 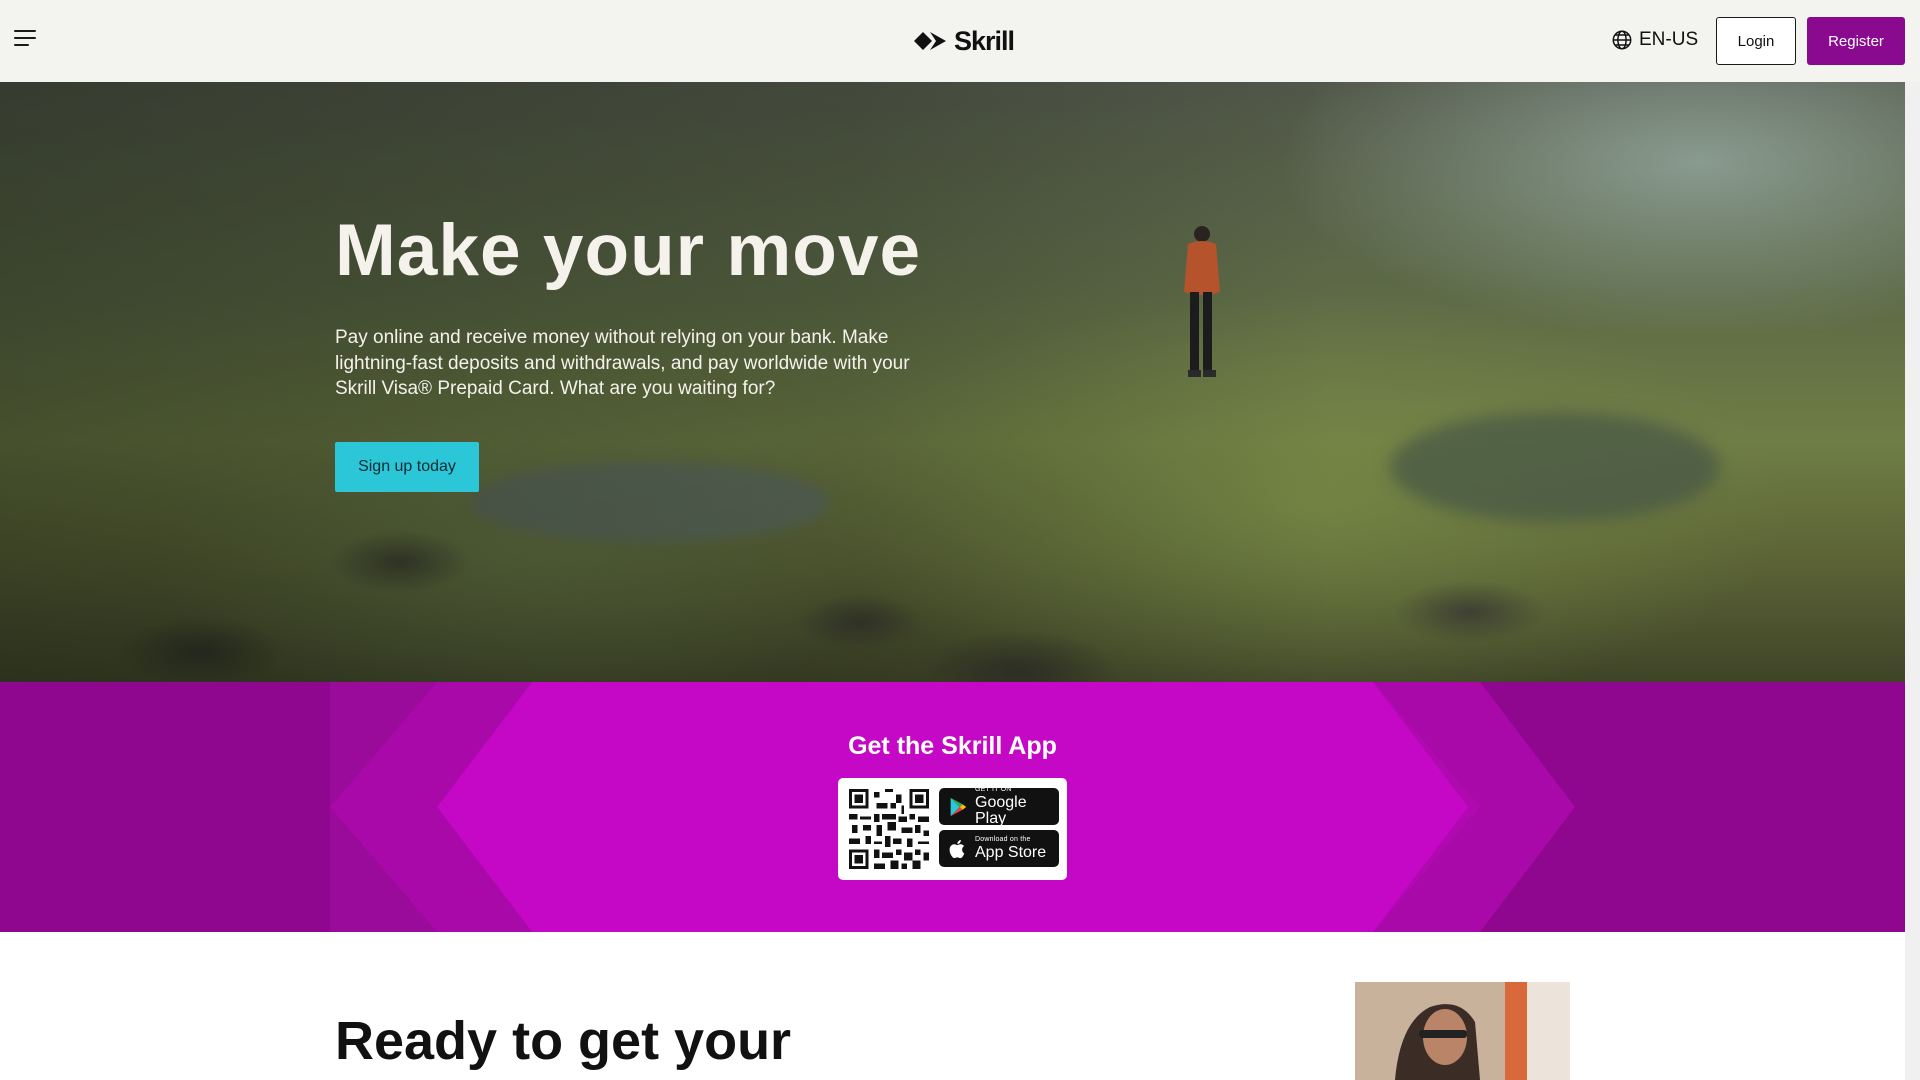 I want to click on app-store-button: Download on the App Store, so click(x=999, y=848).